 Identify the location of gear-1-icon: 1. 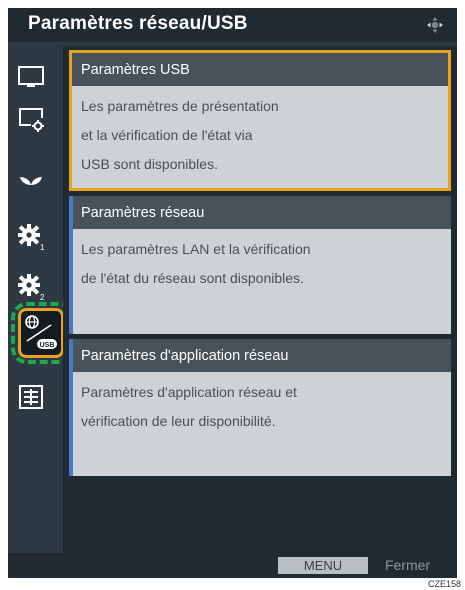
(31, 237).